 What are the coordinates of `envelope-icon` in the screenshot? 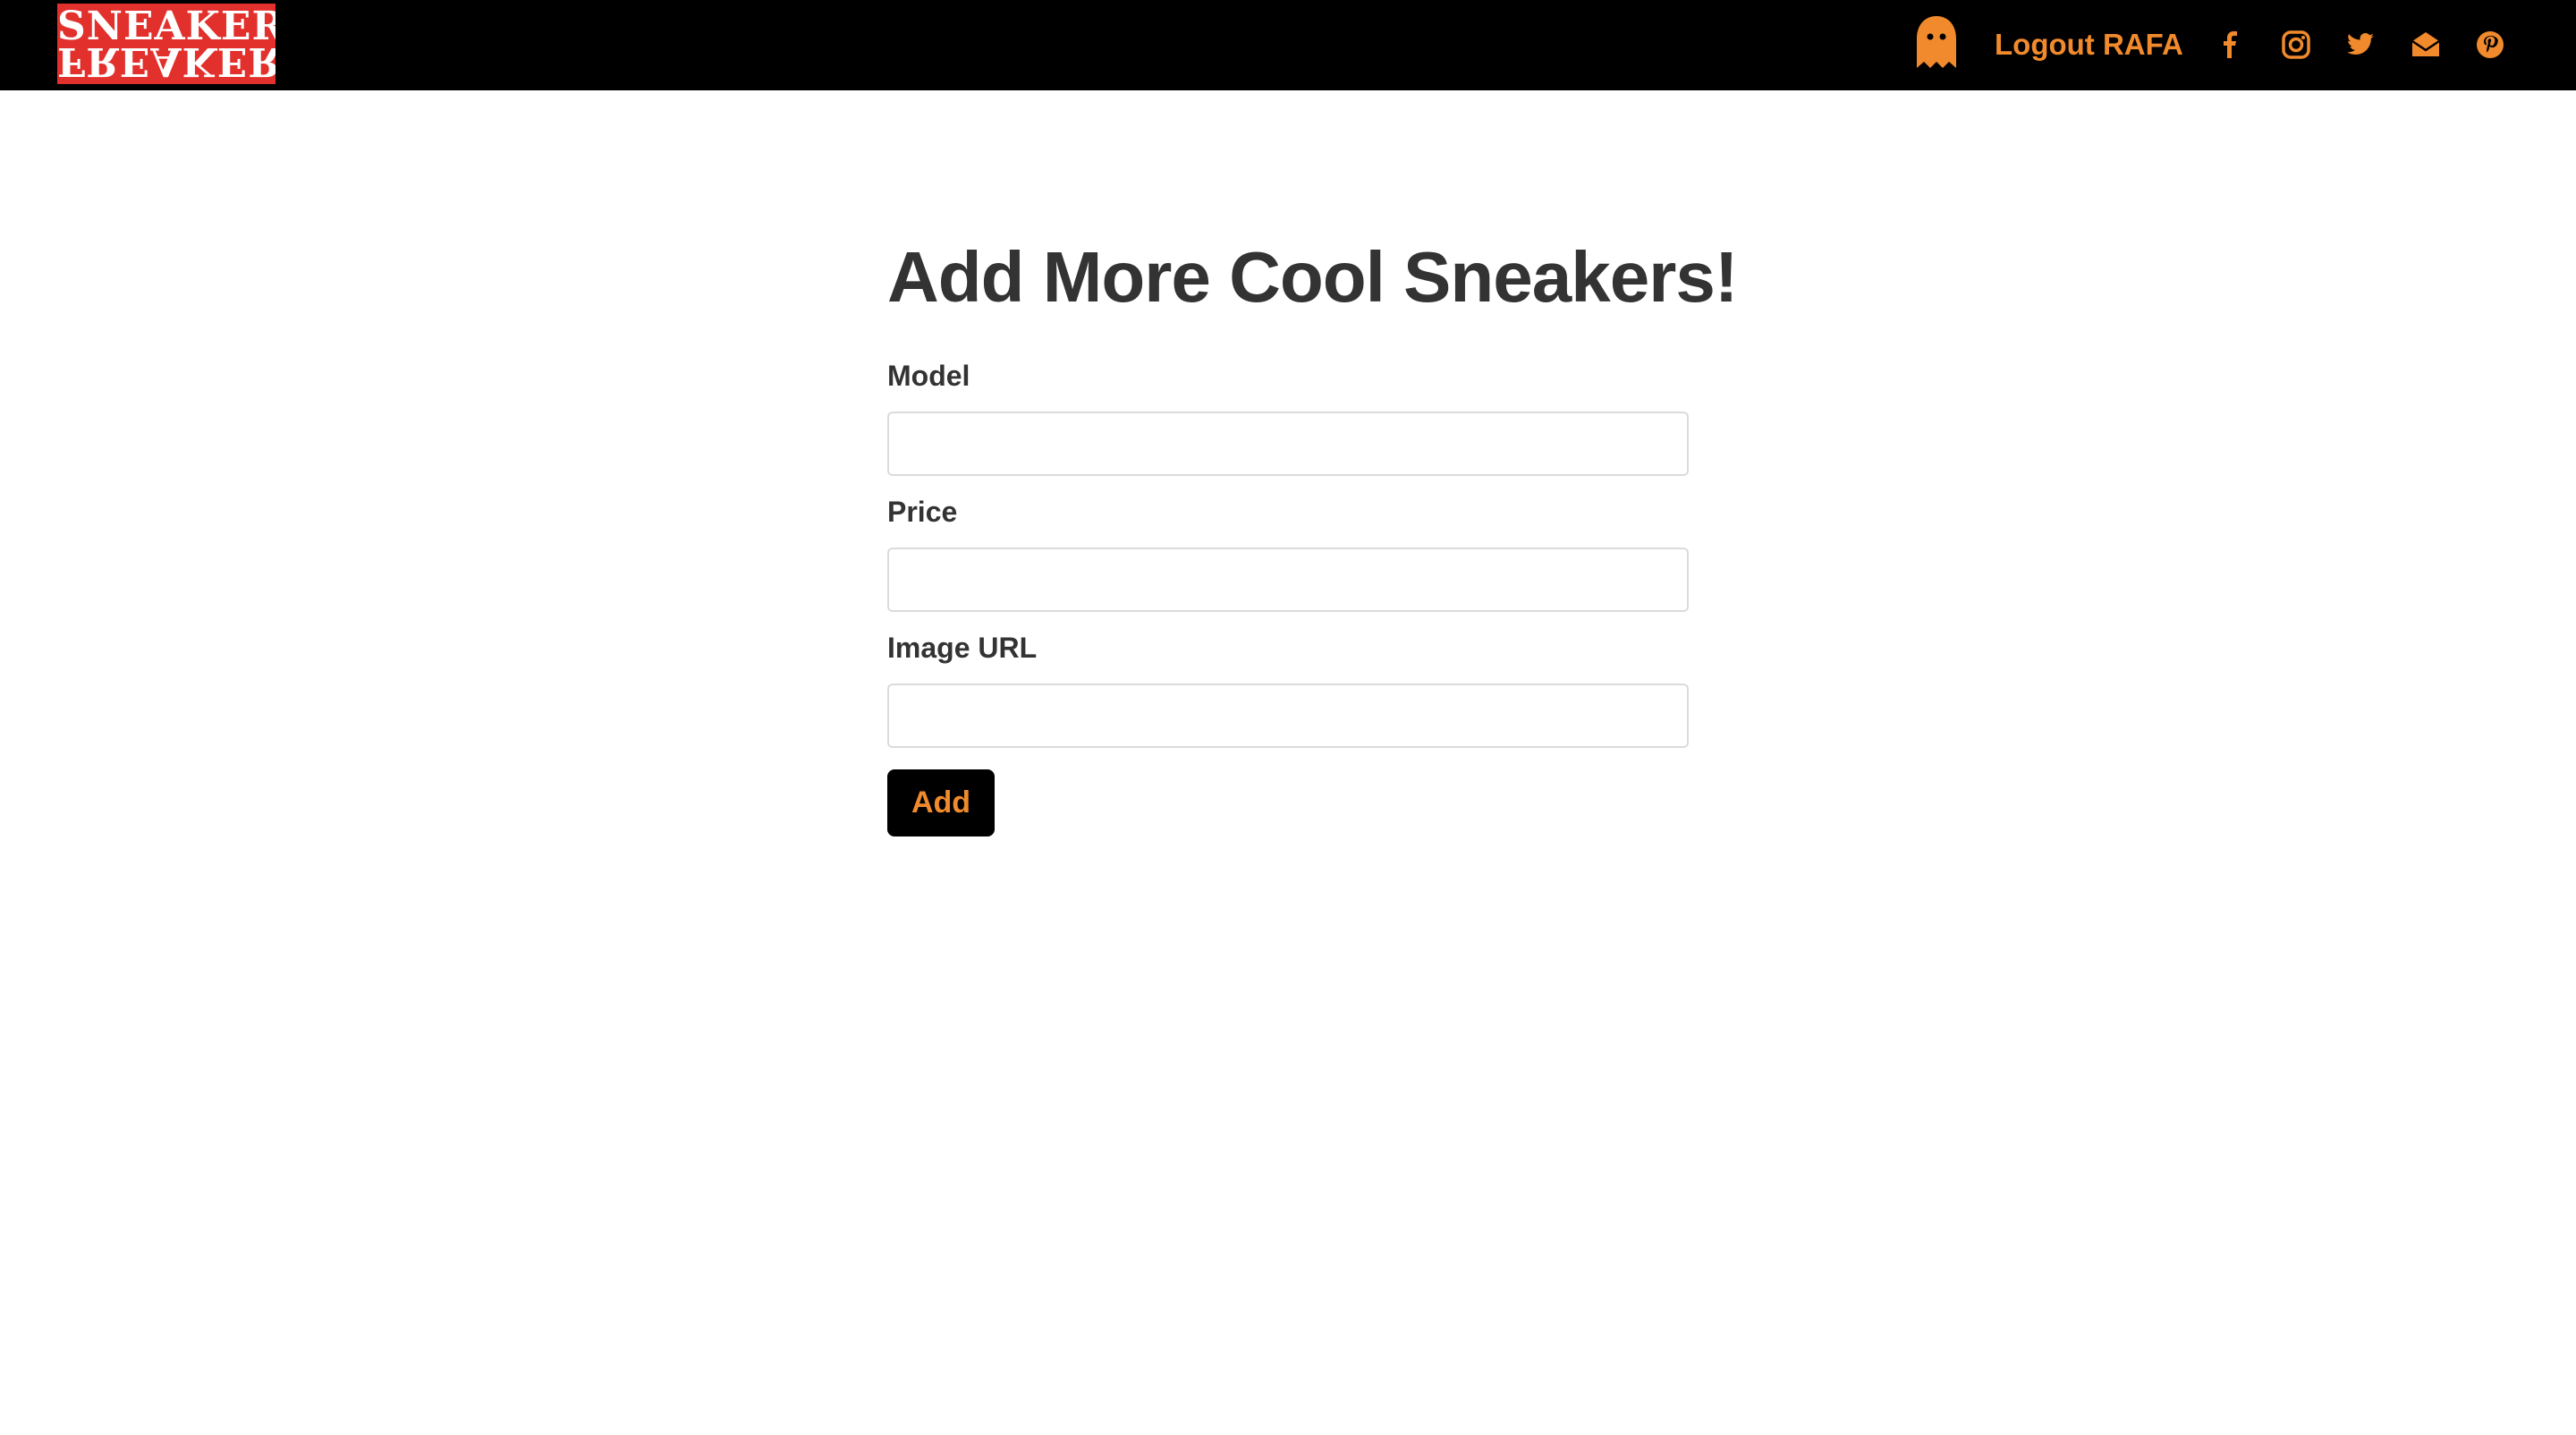 It's located at (2426, 45).